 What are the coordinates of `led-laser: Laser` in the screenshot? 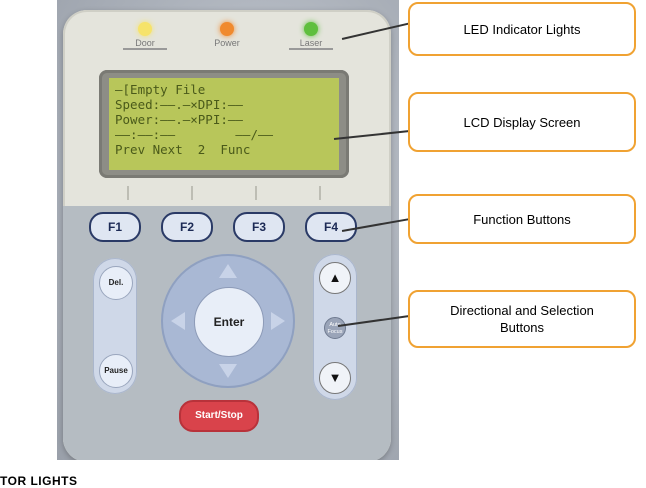 It's located at (311, 36).